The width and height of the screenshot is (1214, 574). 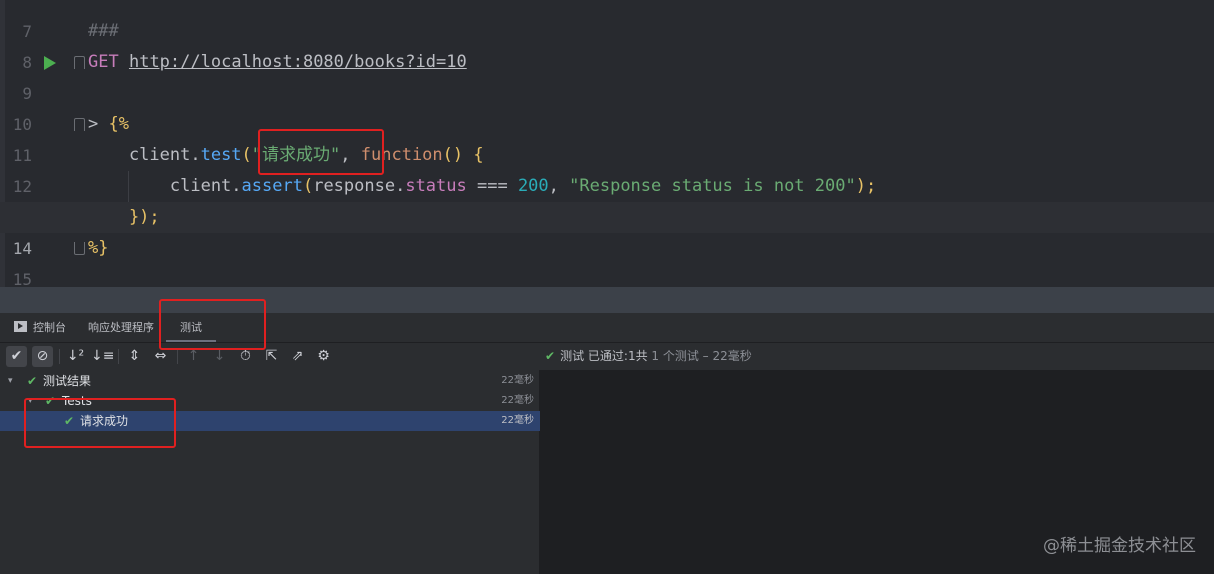 What do you see at coordinates (607, 106) in the screenshot?
I see `editor-line-10: 10` at bounding box center [607, 106].